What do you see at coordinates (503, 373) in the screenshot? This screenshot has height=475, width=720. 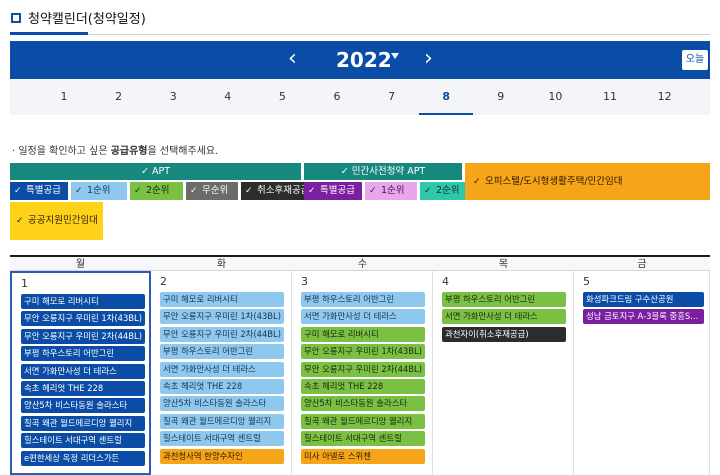 I see `day-cell: 4 부평 하우스토리 어반그린서면 가화만사성 더 테라스 과천자이(취소후재공급)` at bounding box center [503, 373].